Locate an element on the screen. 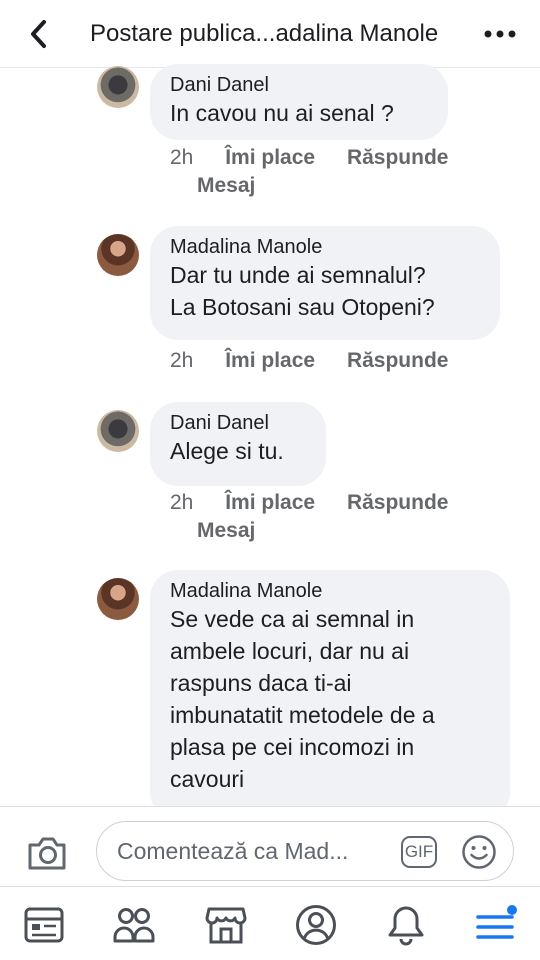  smiley-icon is located at coordinates (479, 852).